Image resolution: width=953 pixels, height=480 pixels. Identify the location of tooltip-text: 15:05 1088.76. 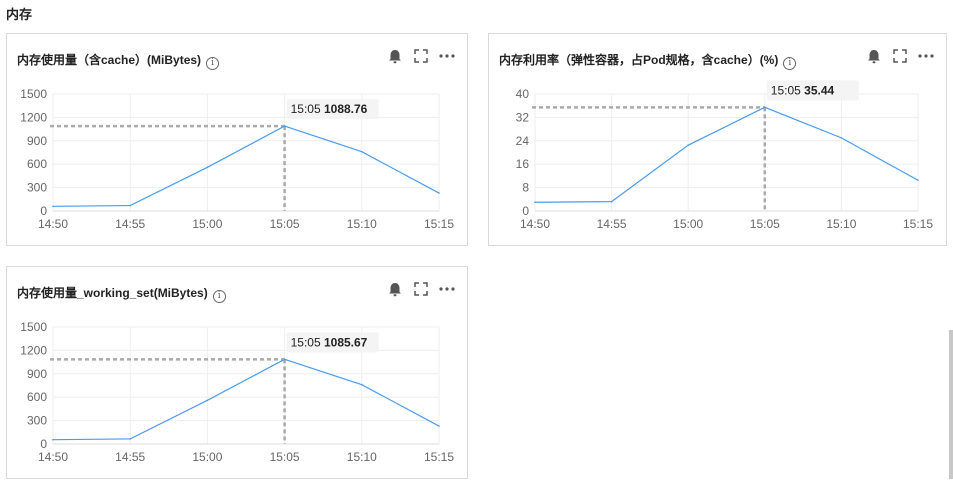
(329, 109).